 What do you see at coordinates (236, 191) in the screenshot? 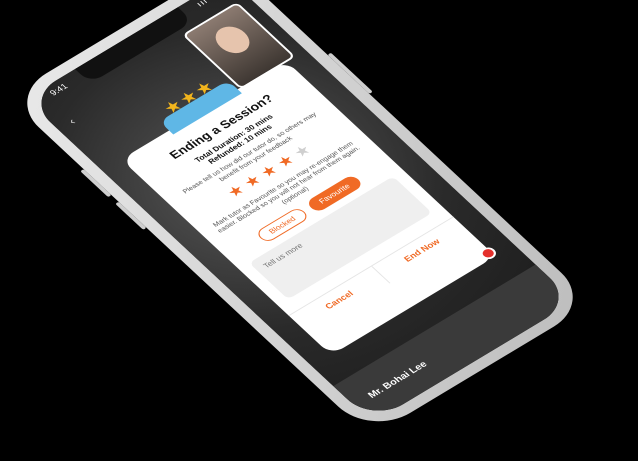
I see `star-1-icon: ★` at bounding box center [236, 191].